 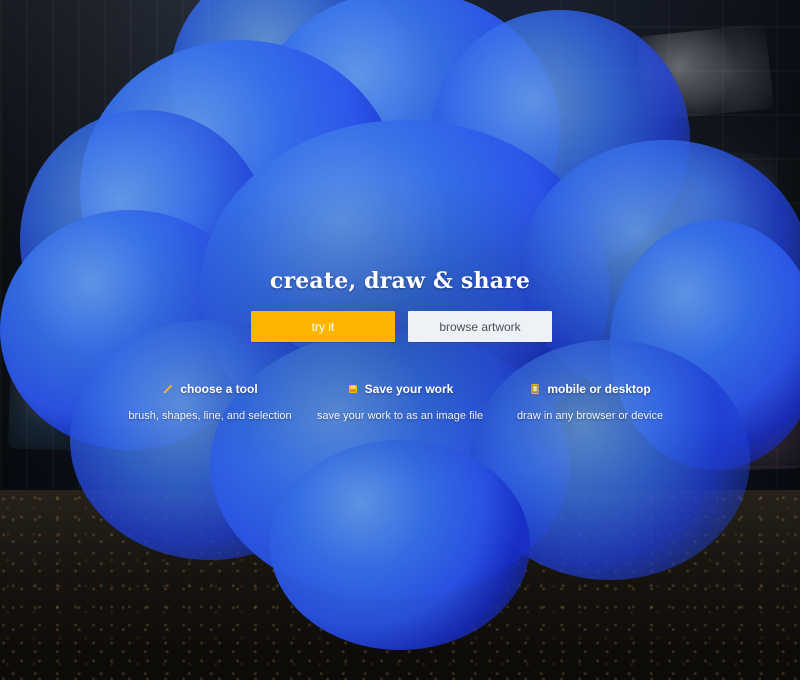 I want to click on browse-artwork-button: browse artwork, so click(x=480, y=326).